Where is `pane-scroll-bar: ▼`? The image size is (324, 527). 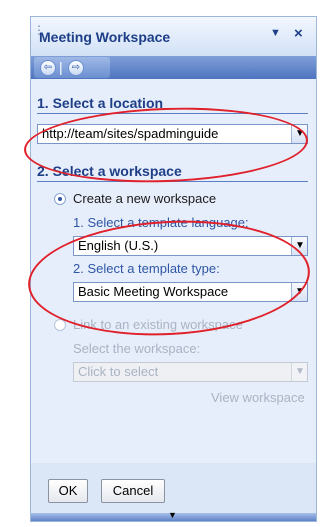 pane-scroll-bar: ▼ is located at coordinates (173, 515).